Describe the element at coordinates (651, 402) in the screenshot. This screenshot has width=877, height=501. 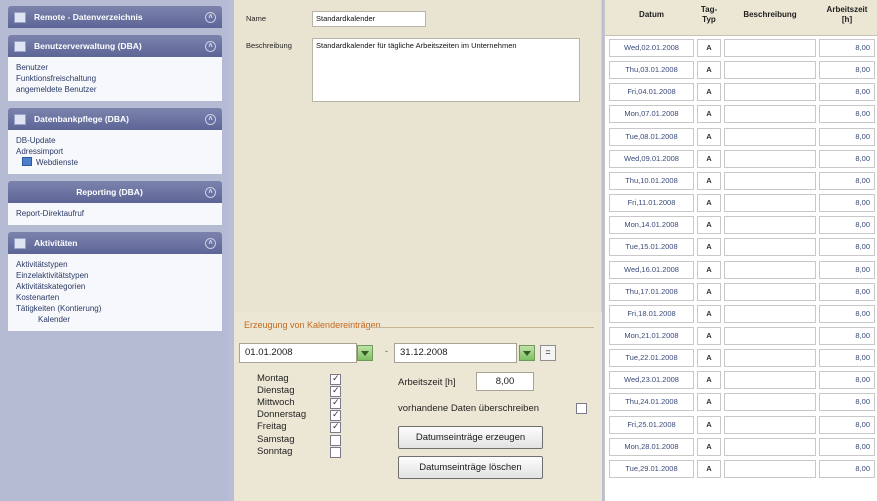
I see `cell-date: Thu,24.01.2008` at that location.